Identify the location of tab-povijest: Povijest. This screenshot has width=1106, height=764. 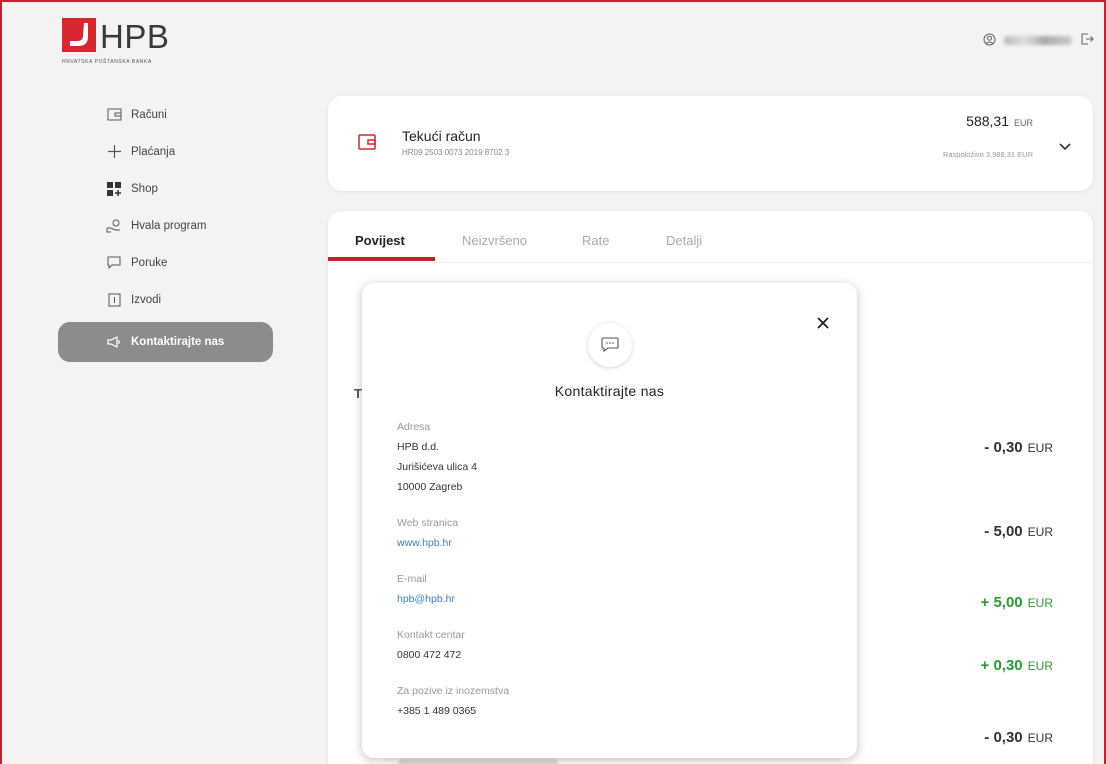
(380, 240).